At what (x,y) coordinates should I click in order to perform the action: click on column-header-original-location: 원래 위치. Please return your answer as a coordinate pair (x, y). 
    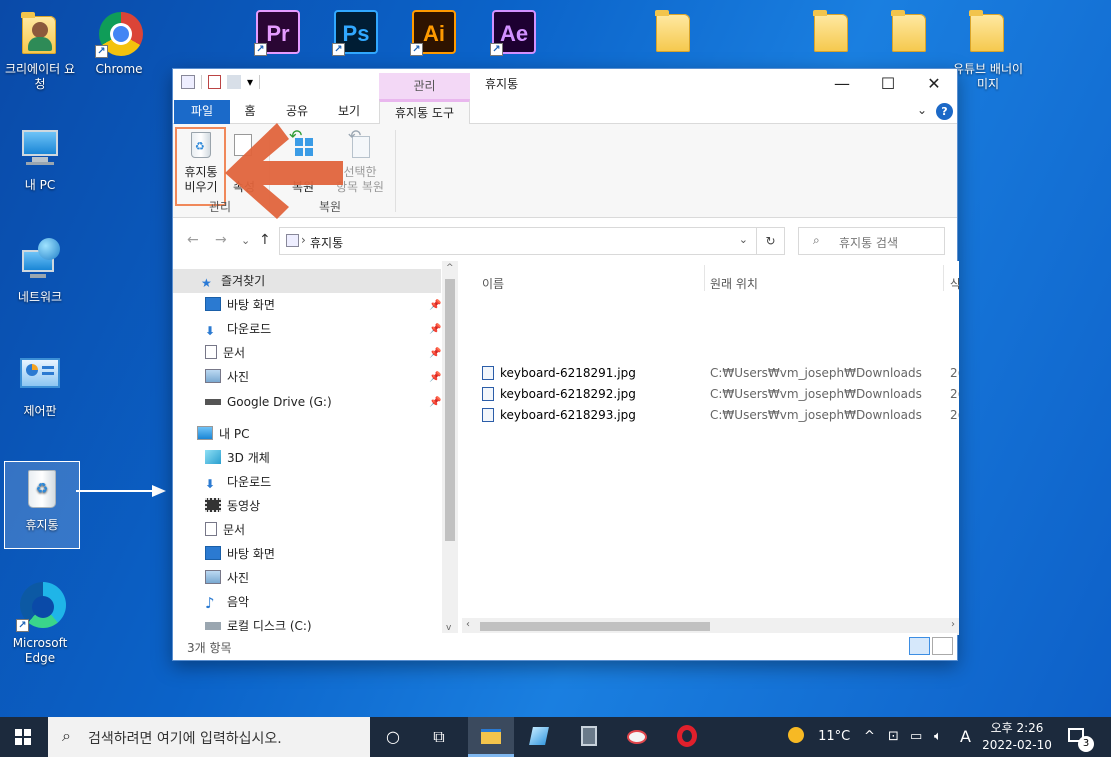
    Looking at the image, I should click on (734, 283).